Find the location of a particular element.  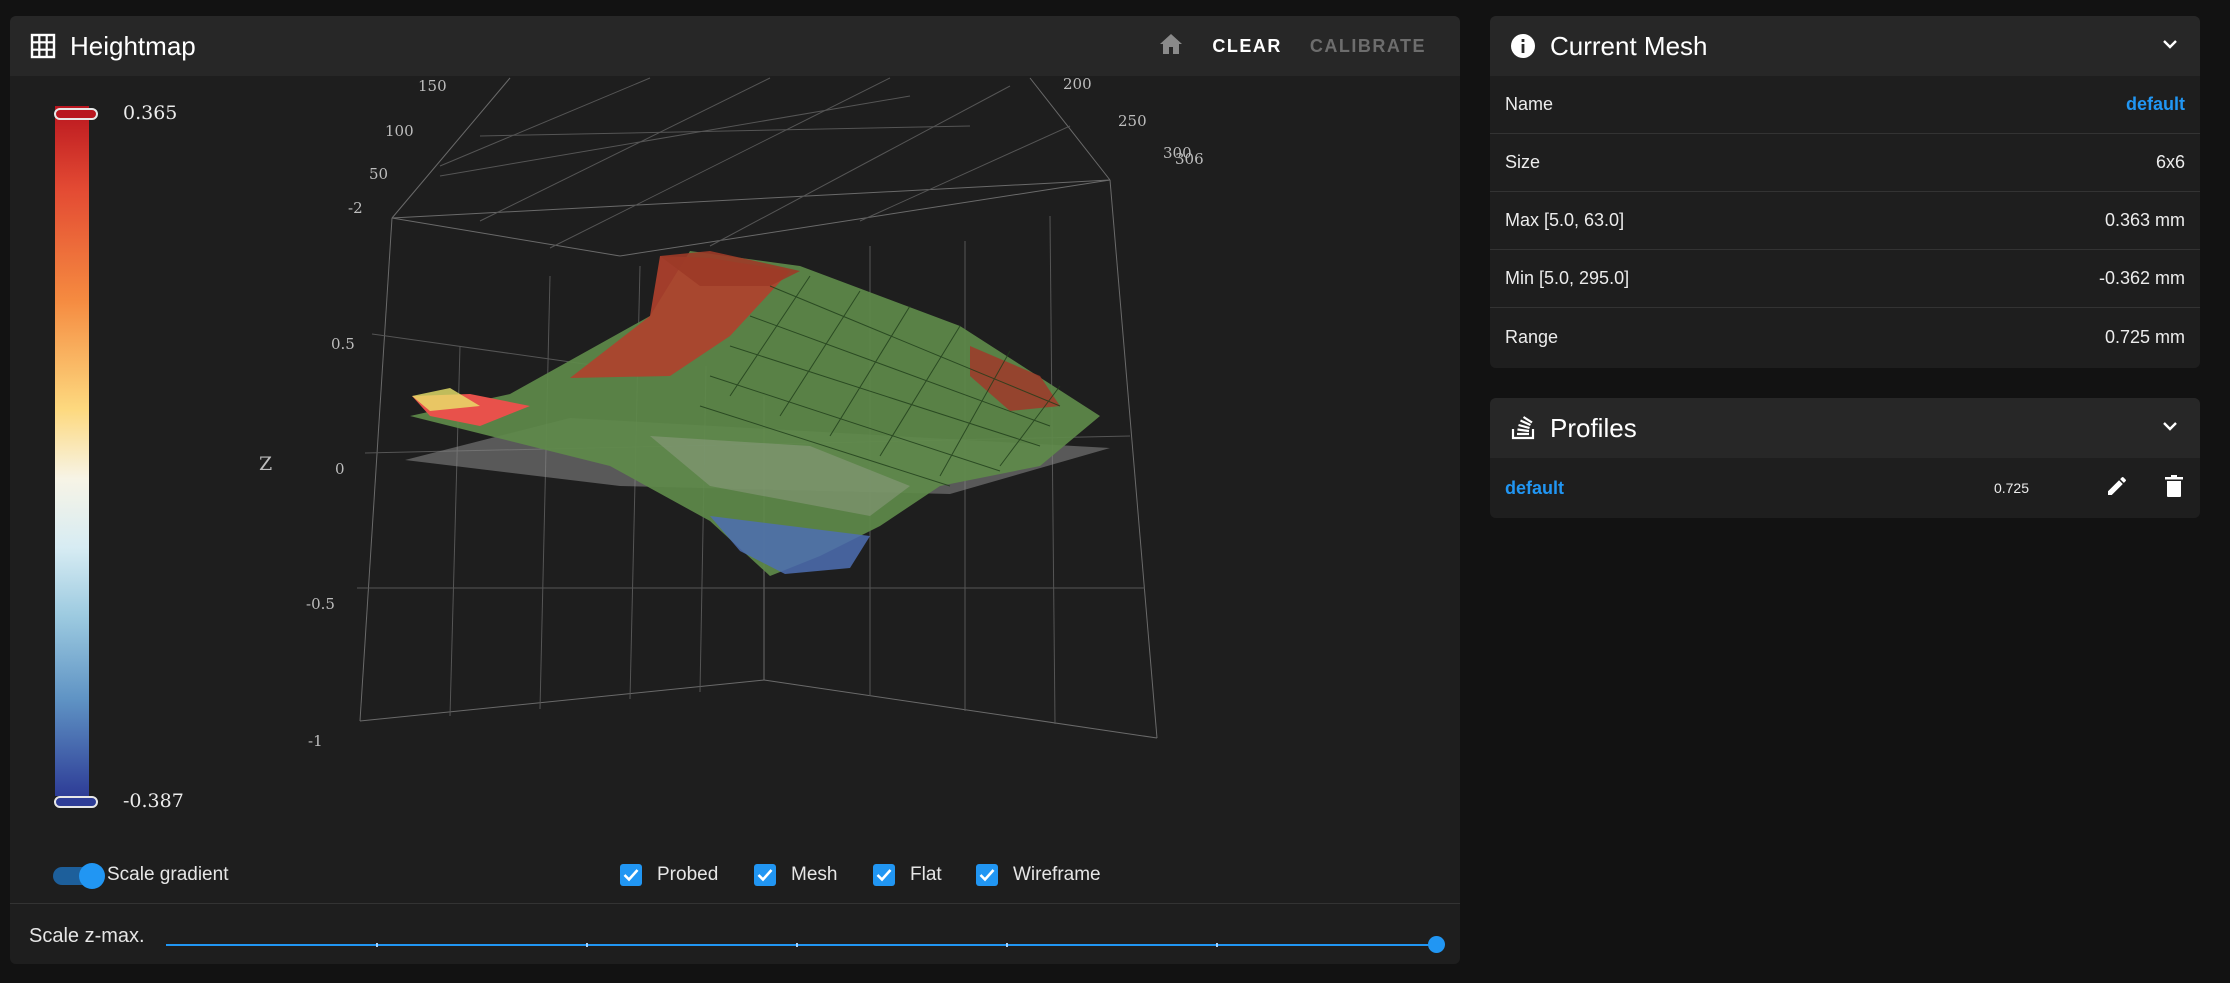

current-mesh-title: Current Mesh is located at coordinates (1629, 45).